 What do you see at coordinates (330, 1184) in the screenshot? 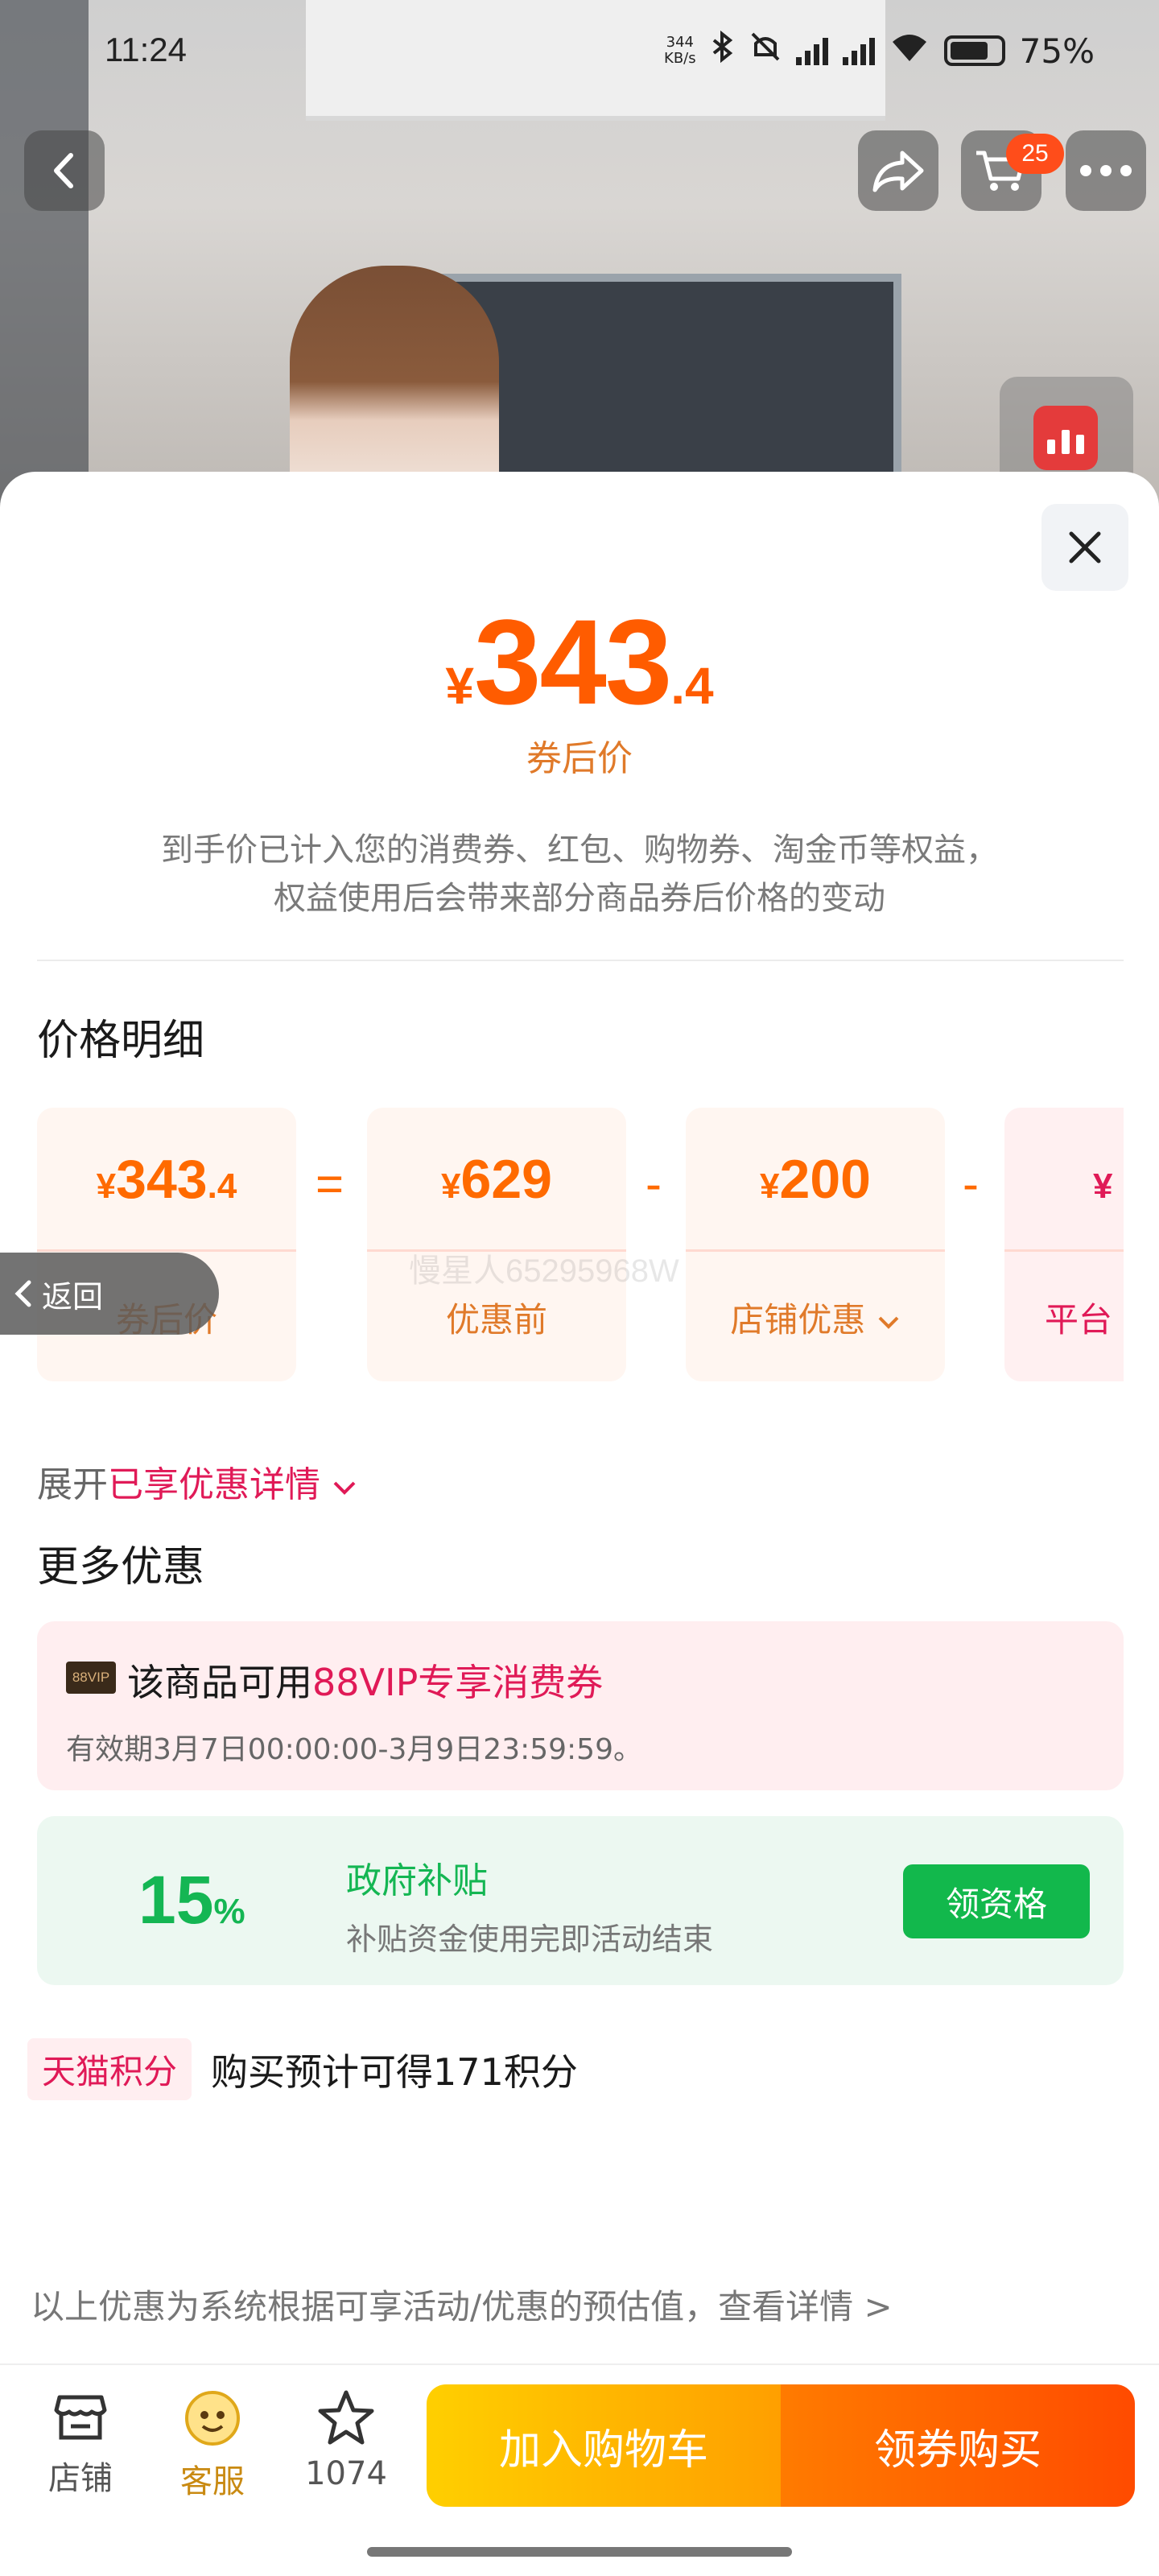
I see `equals-sign: =` at bounding box center [330, 1184].